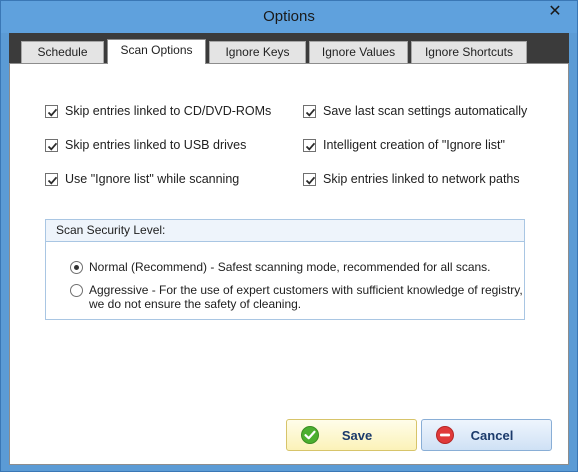 This screenshot has height=472, width=578. I want to click on save-button: Save, so click(351, 435).